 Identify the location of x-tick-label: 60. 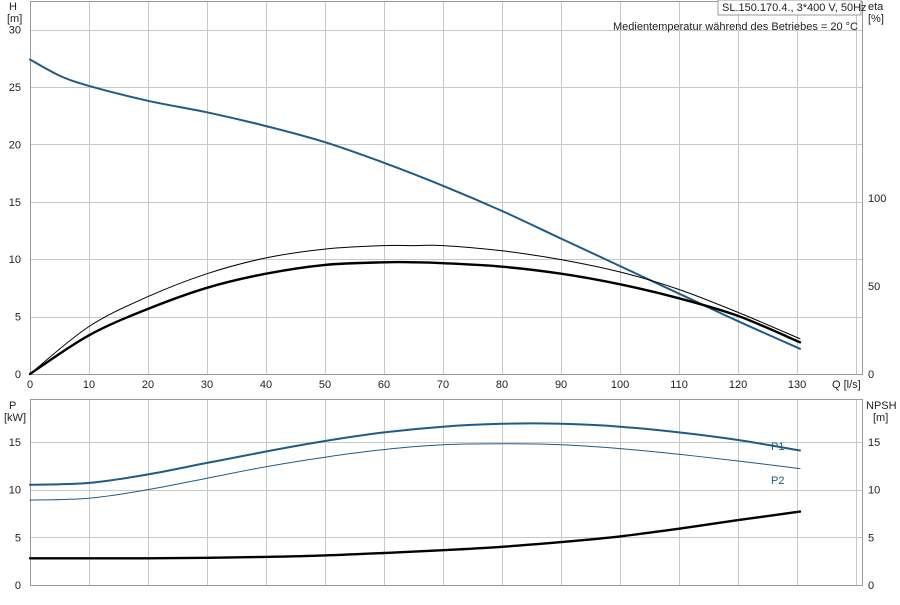
(384, 385).